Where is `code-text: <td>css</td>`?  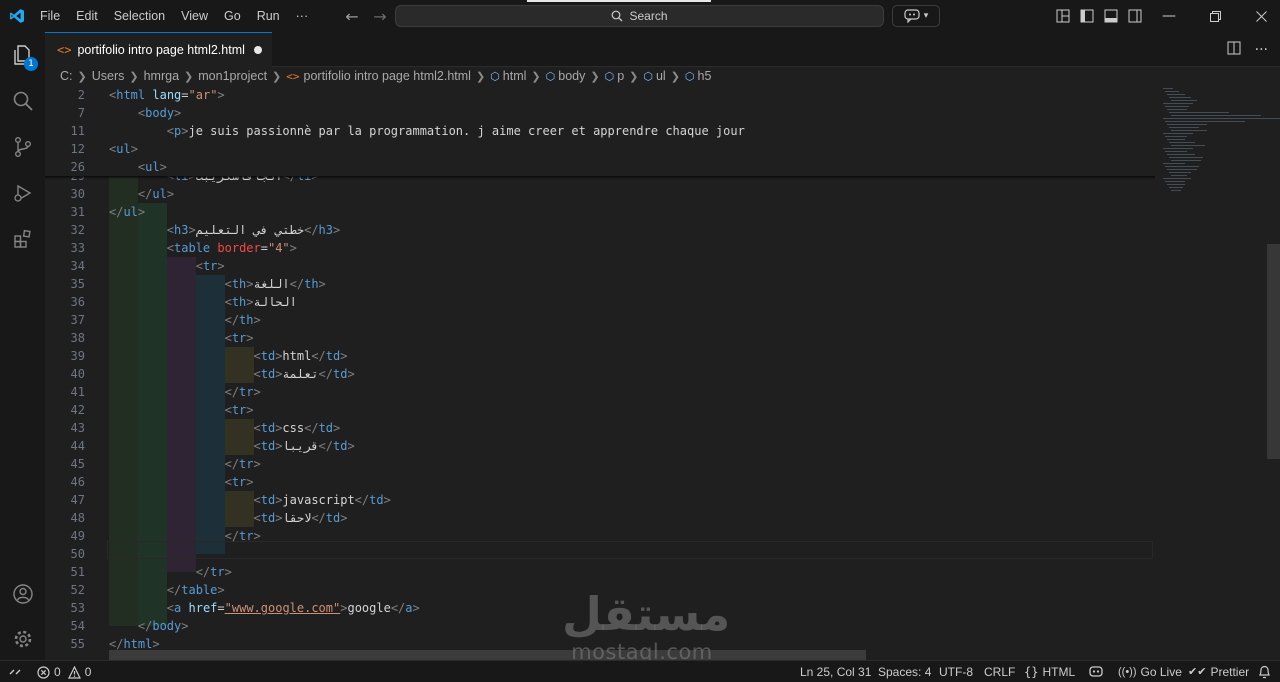 code-text: <td>css</td> is located at coordinates (297, 428).